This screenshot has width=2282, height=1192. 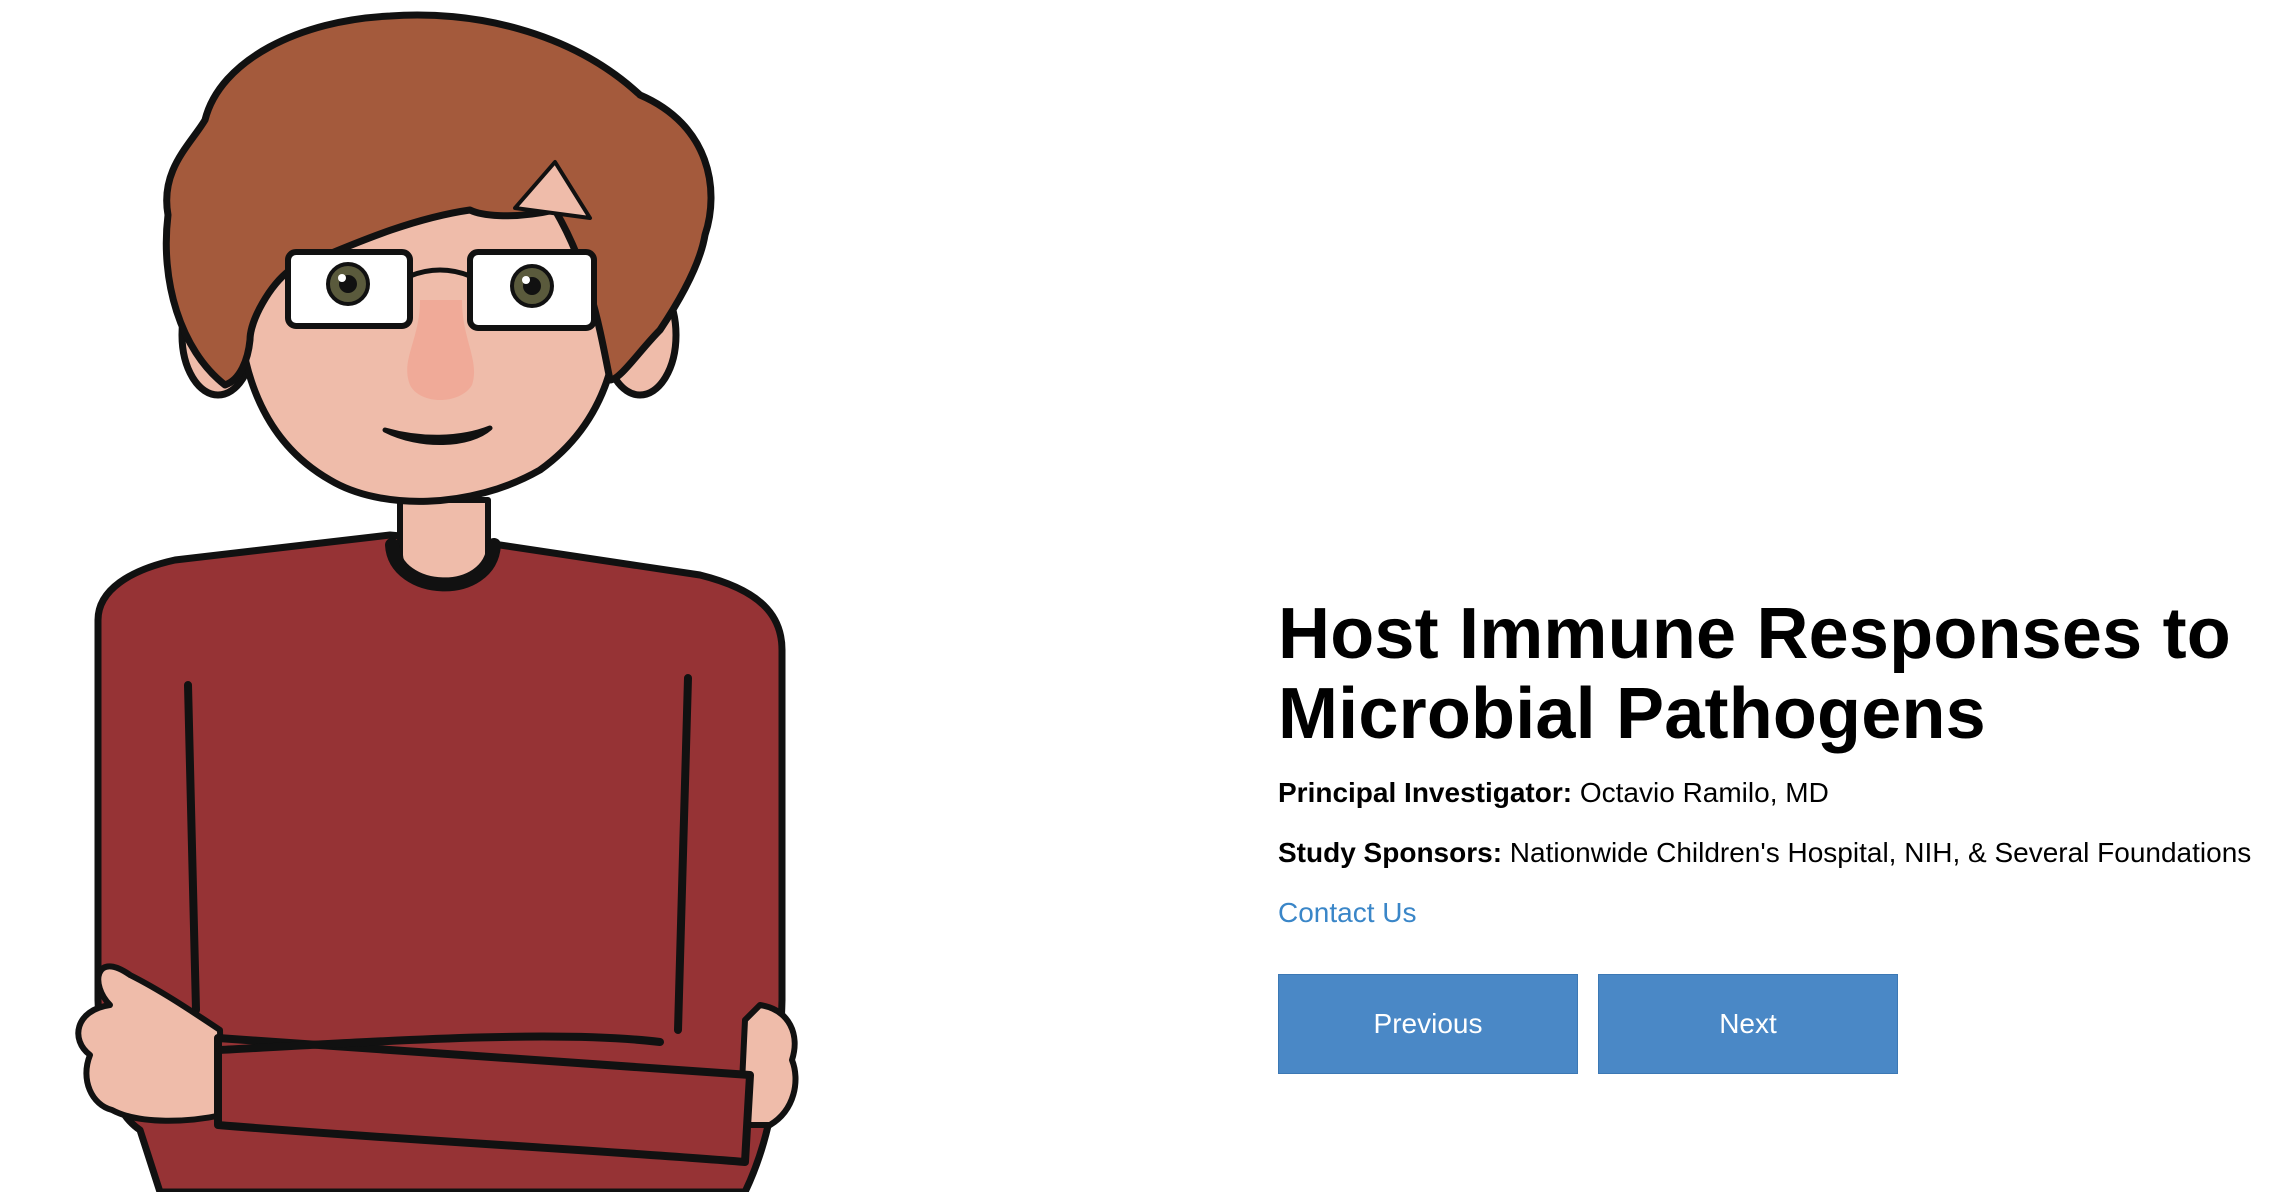 I want to click on next-button: Next, so click(x=1748, y=1024).